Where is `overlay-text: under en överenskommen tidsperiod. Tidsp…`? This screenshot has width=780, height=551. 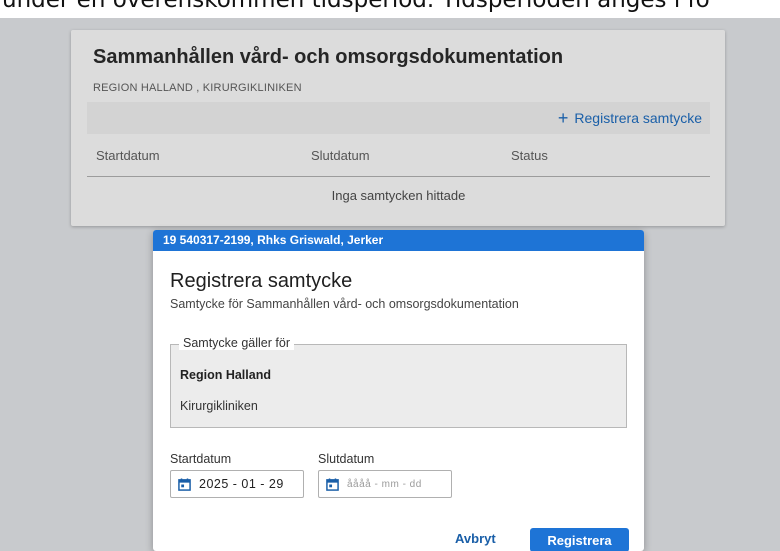 overlay-text: under en överenskommen tidsperiod. Tidsp… is located at coordinates (356, 6).